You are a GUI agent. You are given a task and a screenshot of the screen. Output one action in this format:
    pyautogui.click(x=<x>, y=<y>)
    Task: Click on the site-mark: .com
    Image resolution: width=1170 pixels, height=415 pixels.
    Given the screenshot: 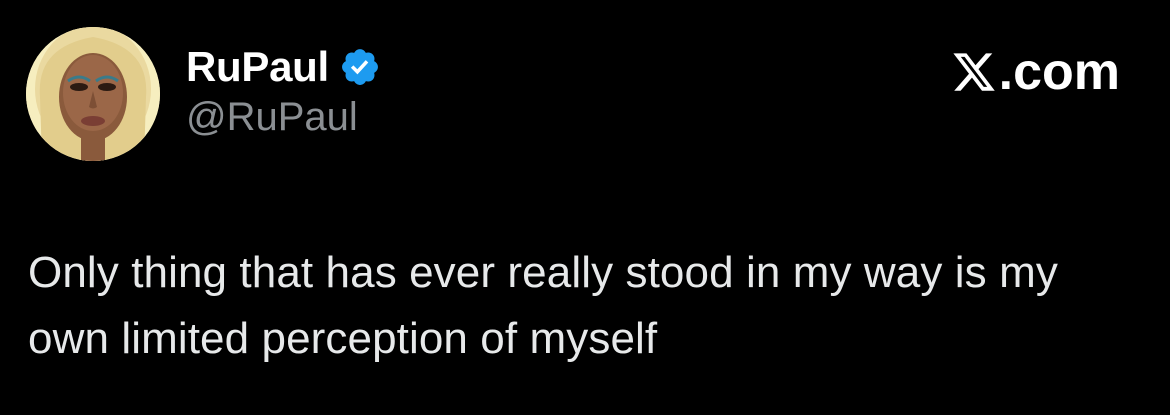 What is the action you would take?
    pyautogui.click(x=1035, y=72)
    